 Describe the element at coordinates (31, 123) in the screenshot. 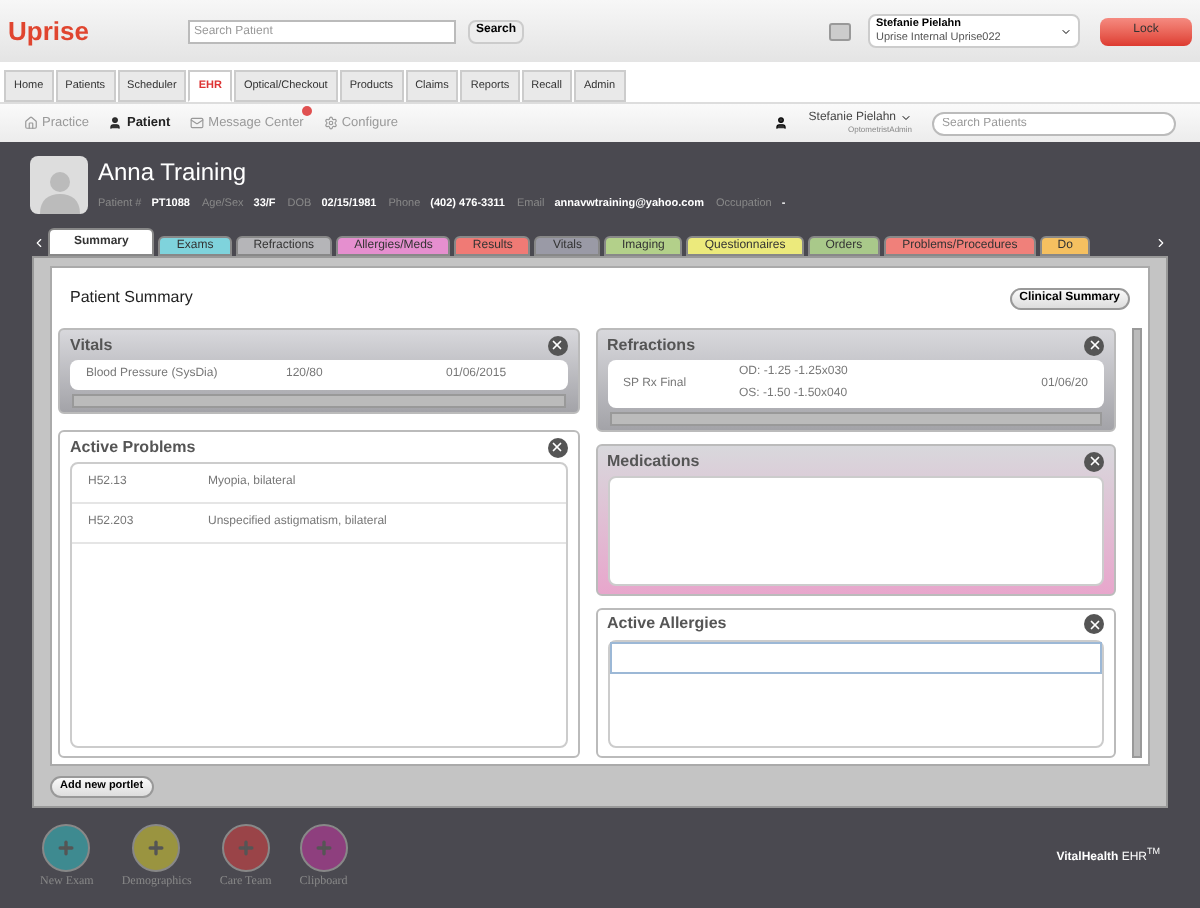

I see `home-icon` at that location.